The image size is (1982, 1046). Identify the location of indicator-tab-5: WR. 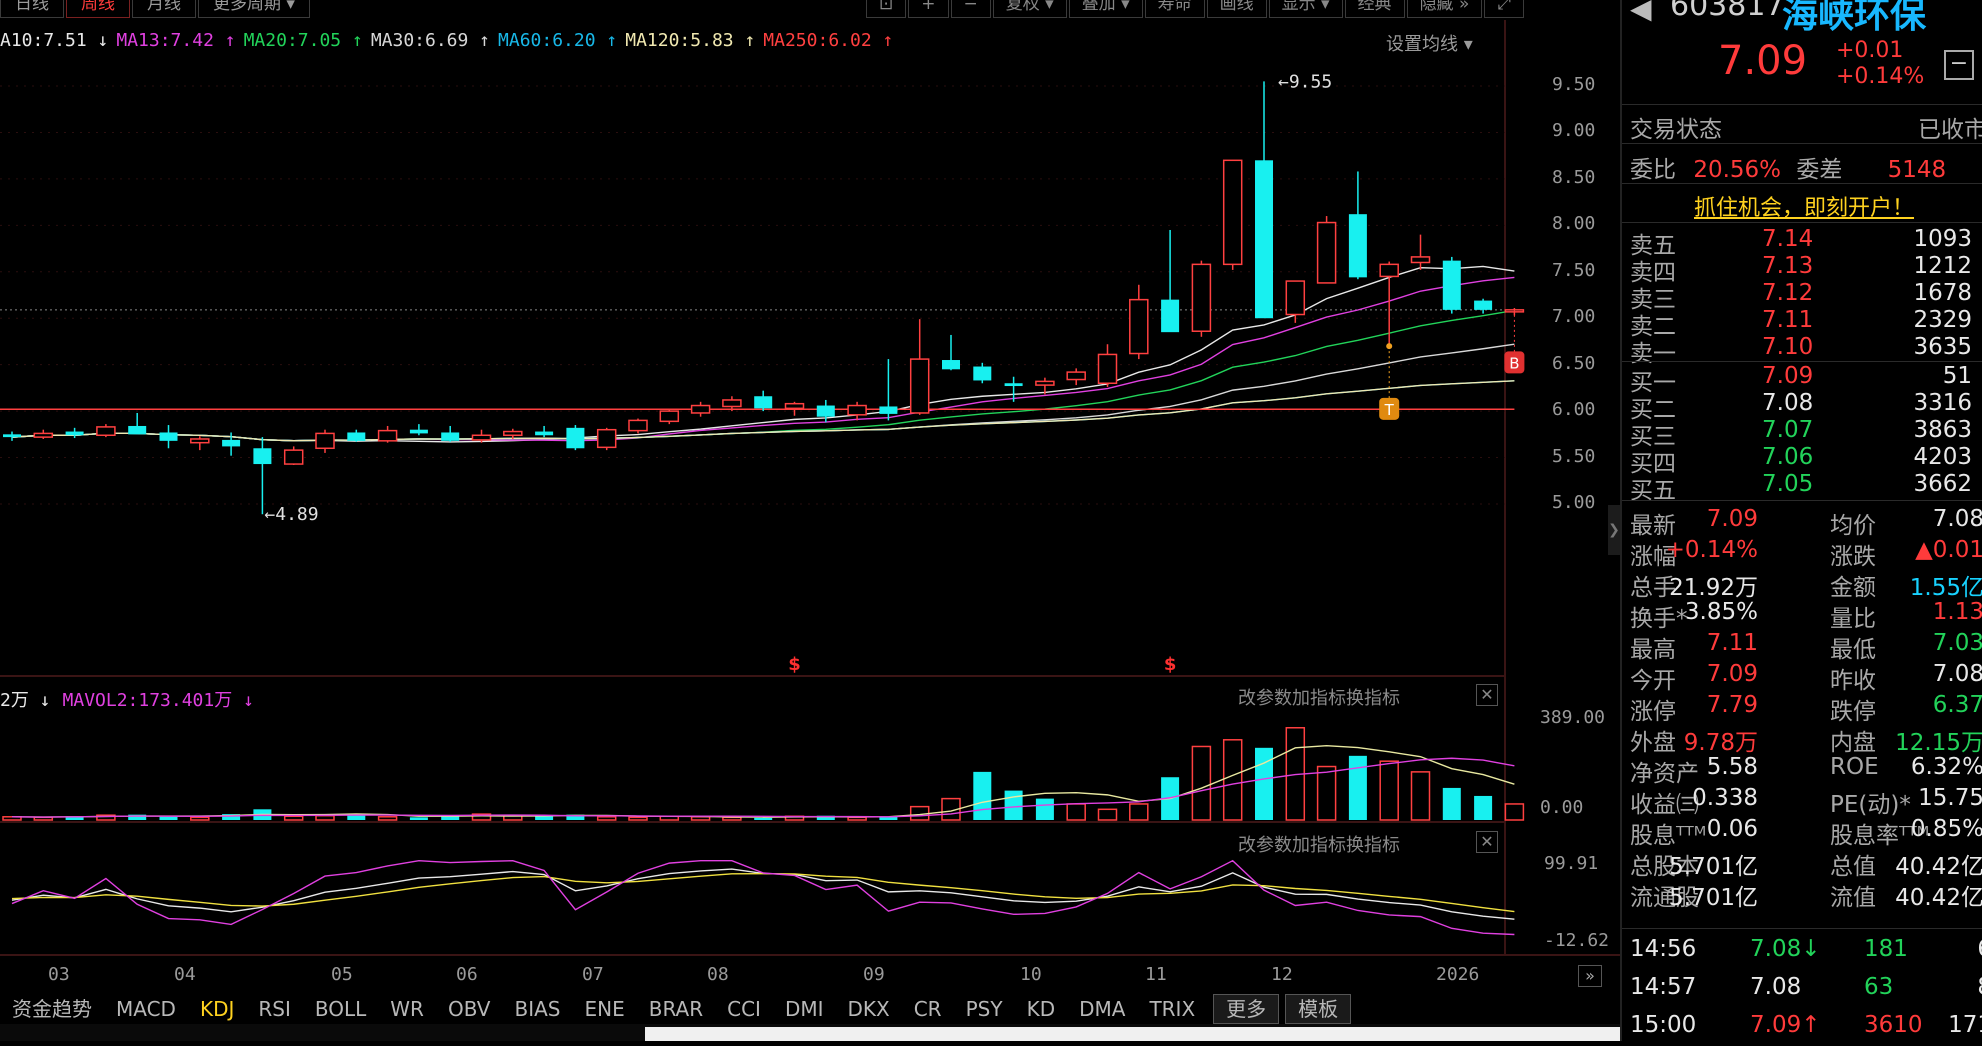
(407, 1009).